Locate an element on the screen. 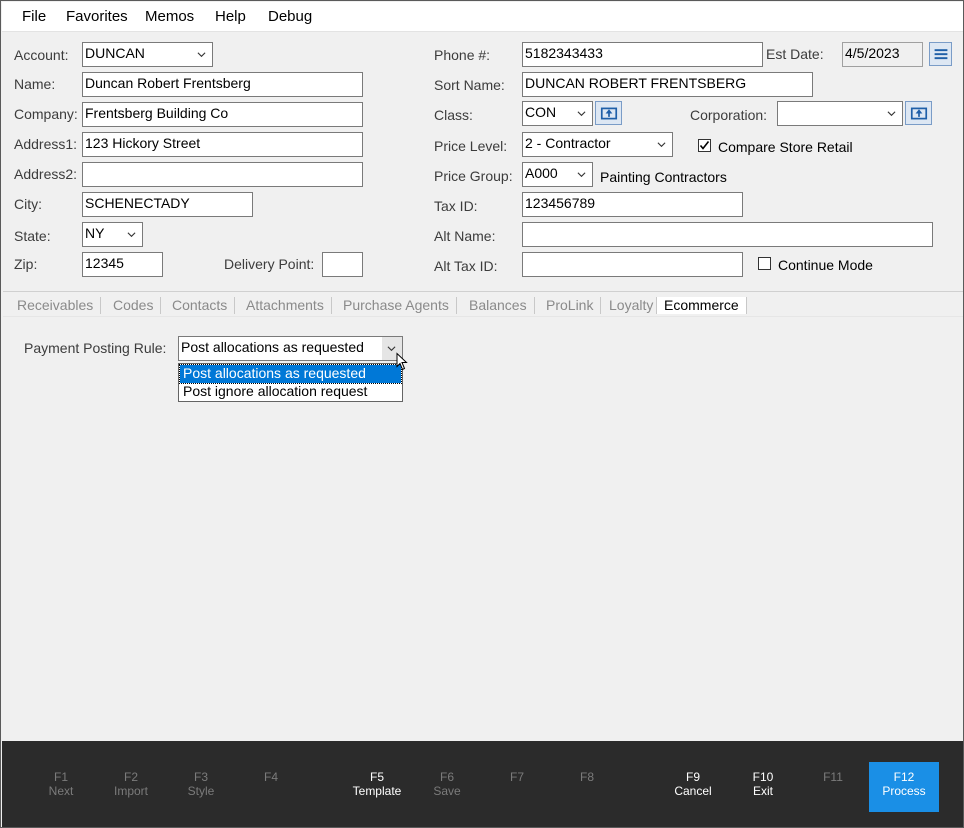 The height and width of the screenshot is (828, 964). fkey-label: Next is located at coordinates (61, 791).